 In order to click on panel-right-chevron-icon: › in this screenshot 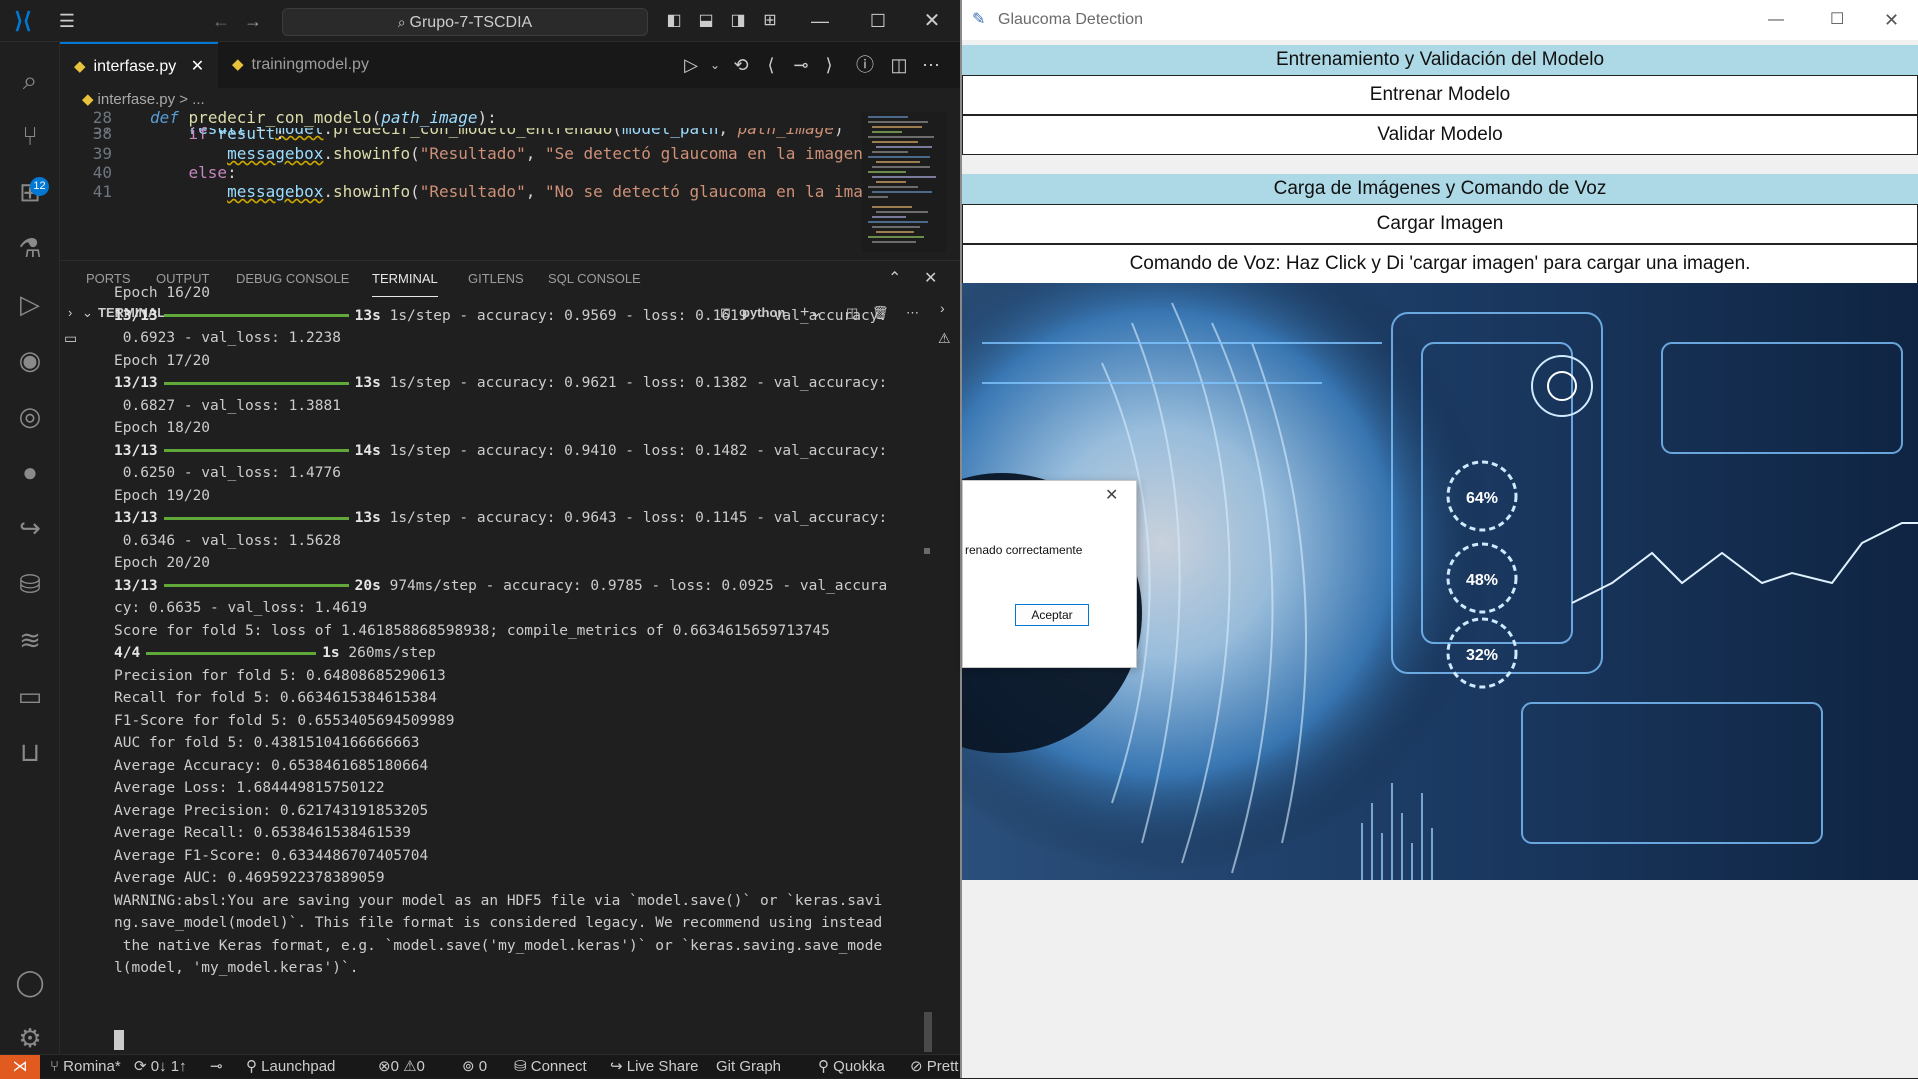, I will do `click(942, 308)`.